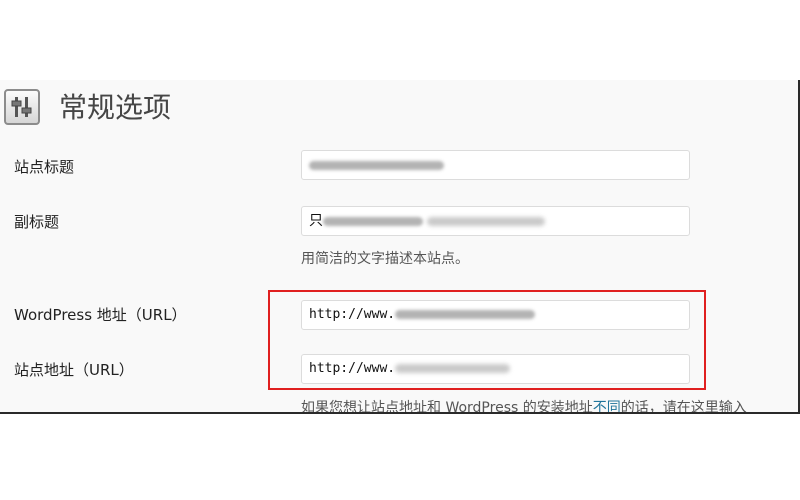  I want to click on settings-sliders-icon, so click(22, 107).